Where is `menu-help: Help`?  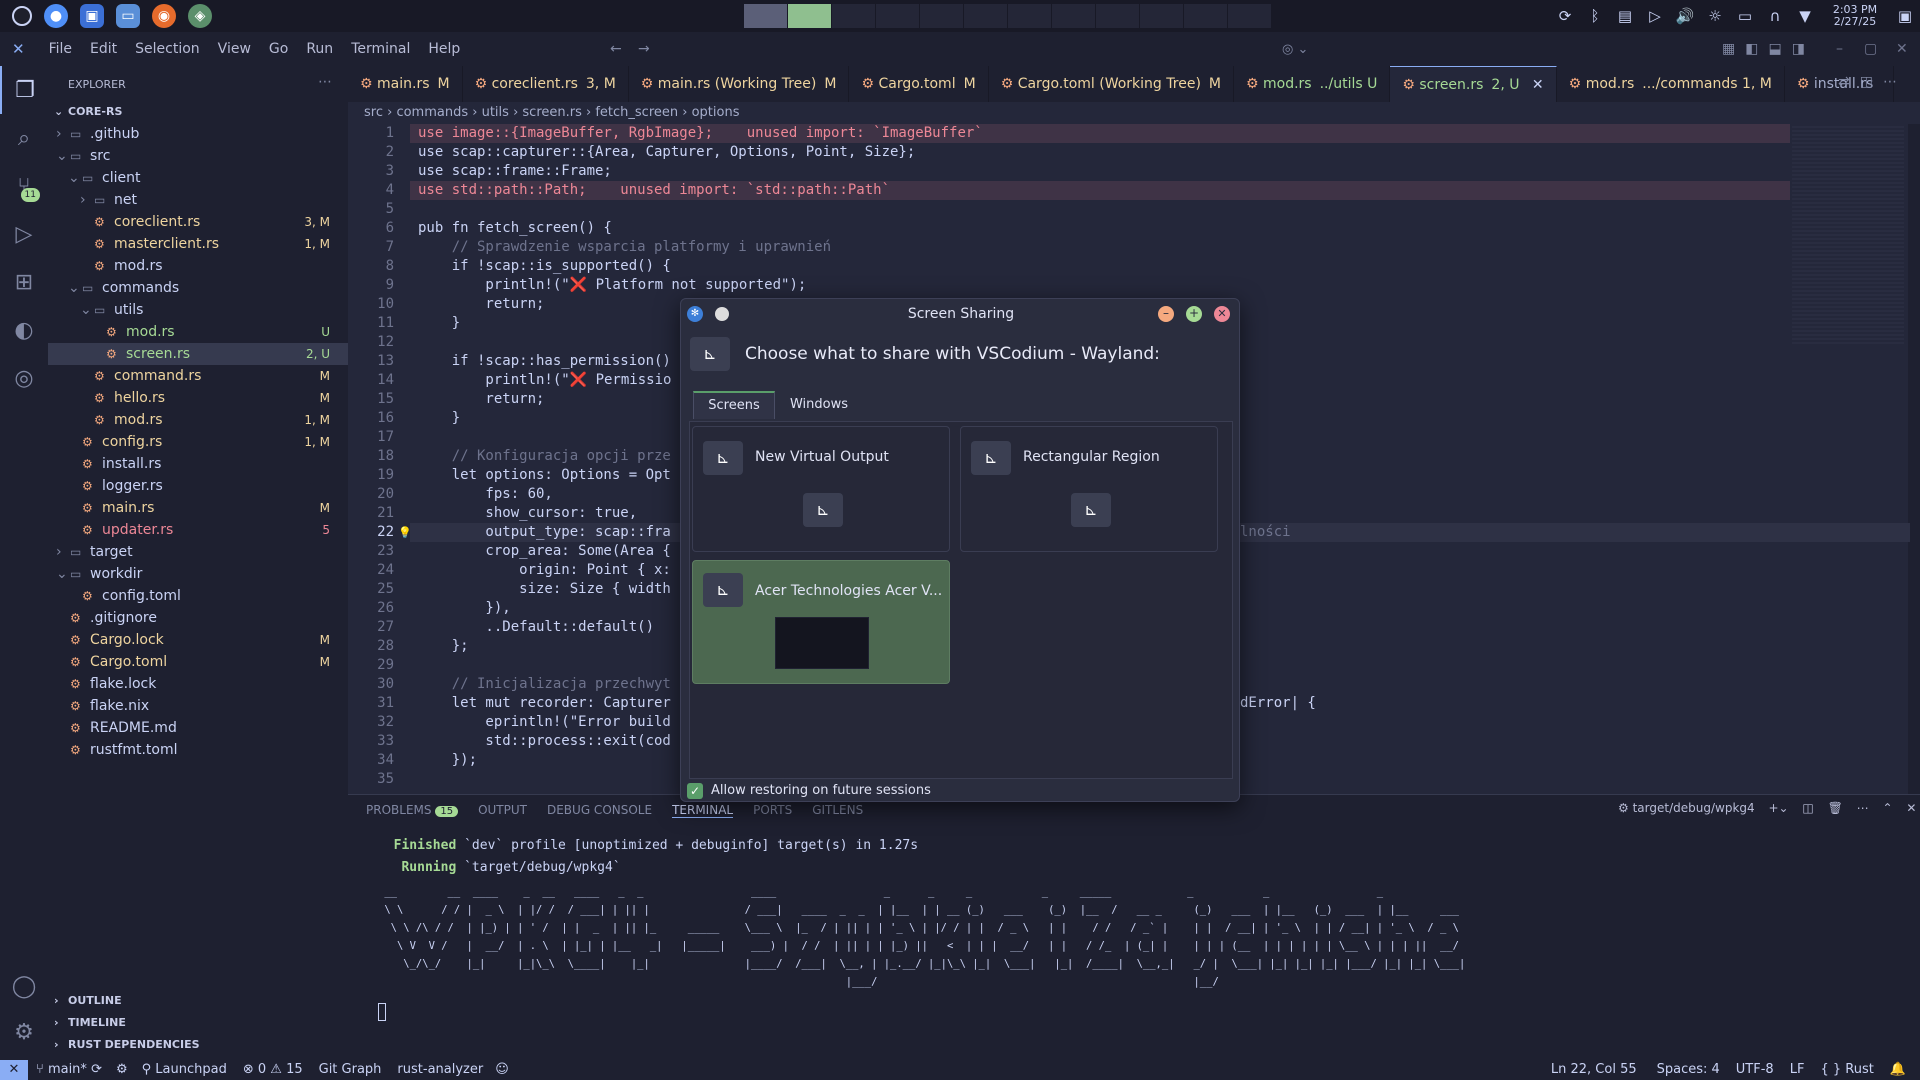 menu-help: Help is located at coordinates (444, 49).